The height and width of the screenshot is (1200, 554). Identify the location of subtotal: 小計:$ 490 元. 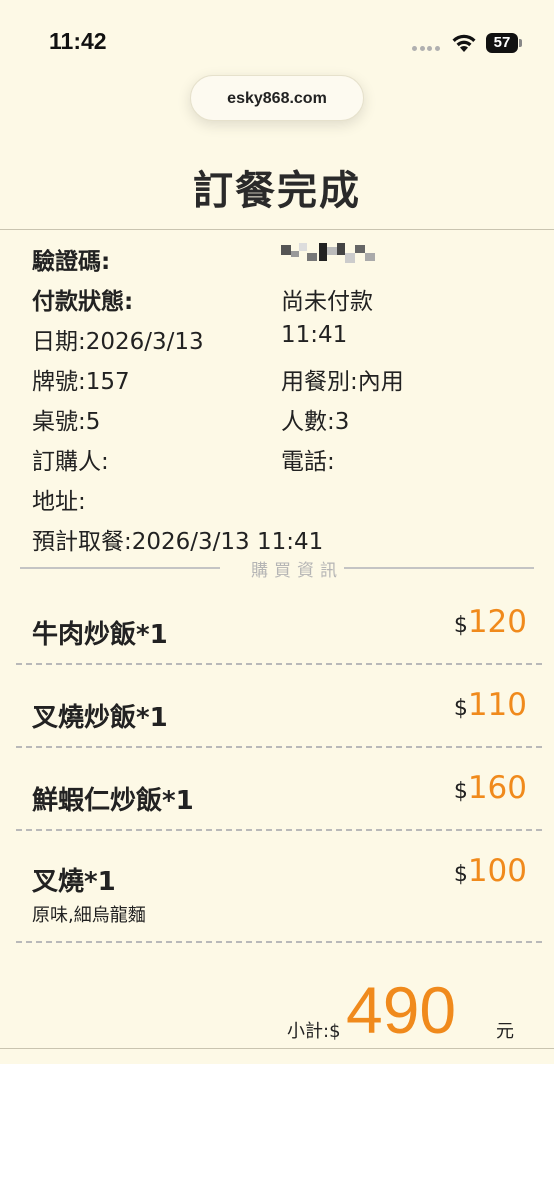
(277, 1005).